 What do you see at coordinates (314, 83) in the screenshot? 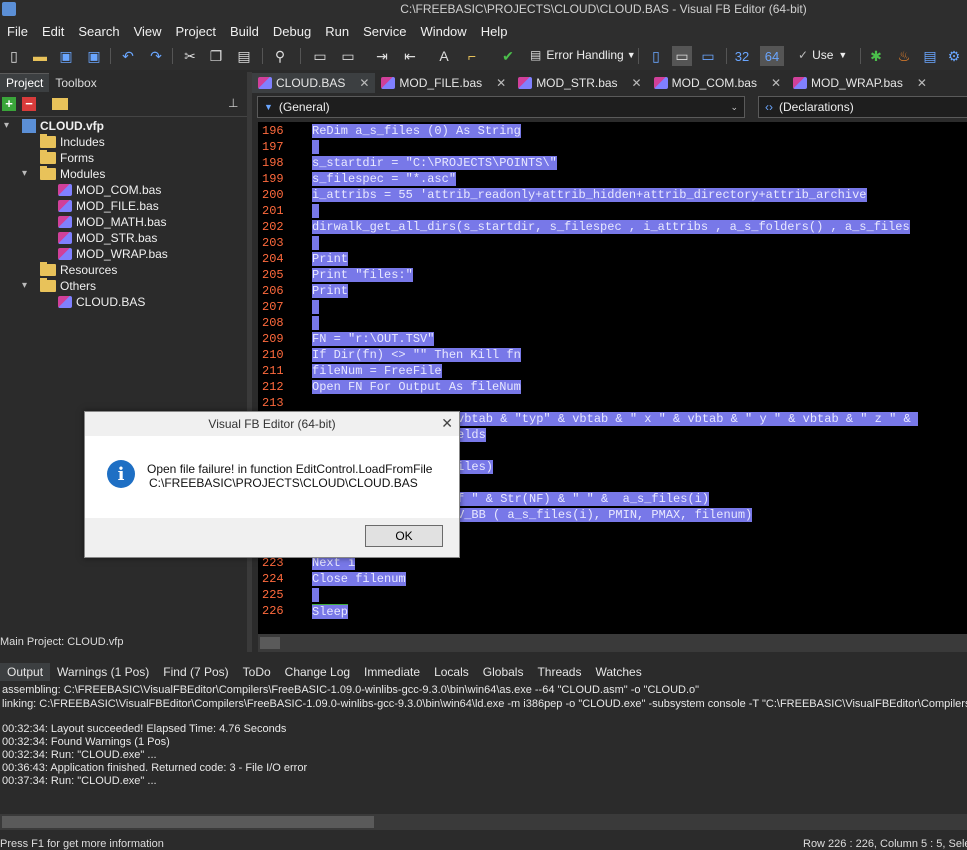
I see `tab-cloud-bas: CLOUD.BAS ✕` at bounding box center [314, 83].